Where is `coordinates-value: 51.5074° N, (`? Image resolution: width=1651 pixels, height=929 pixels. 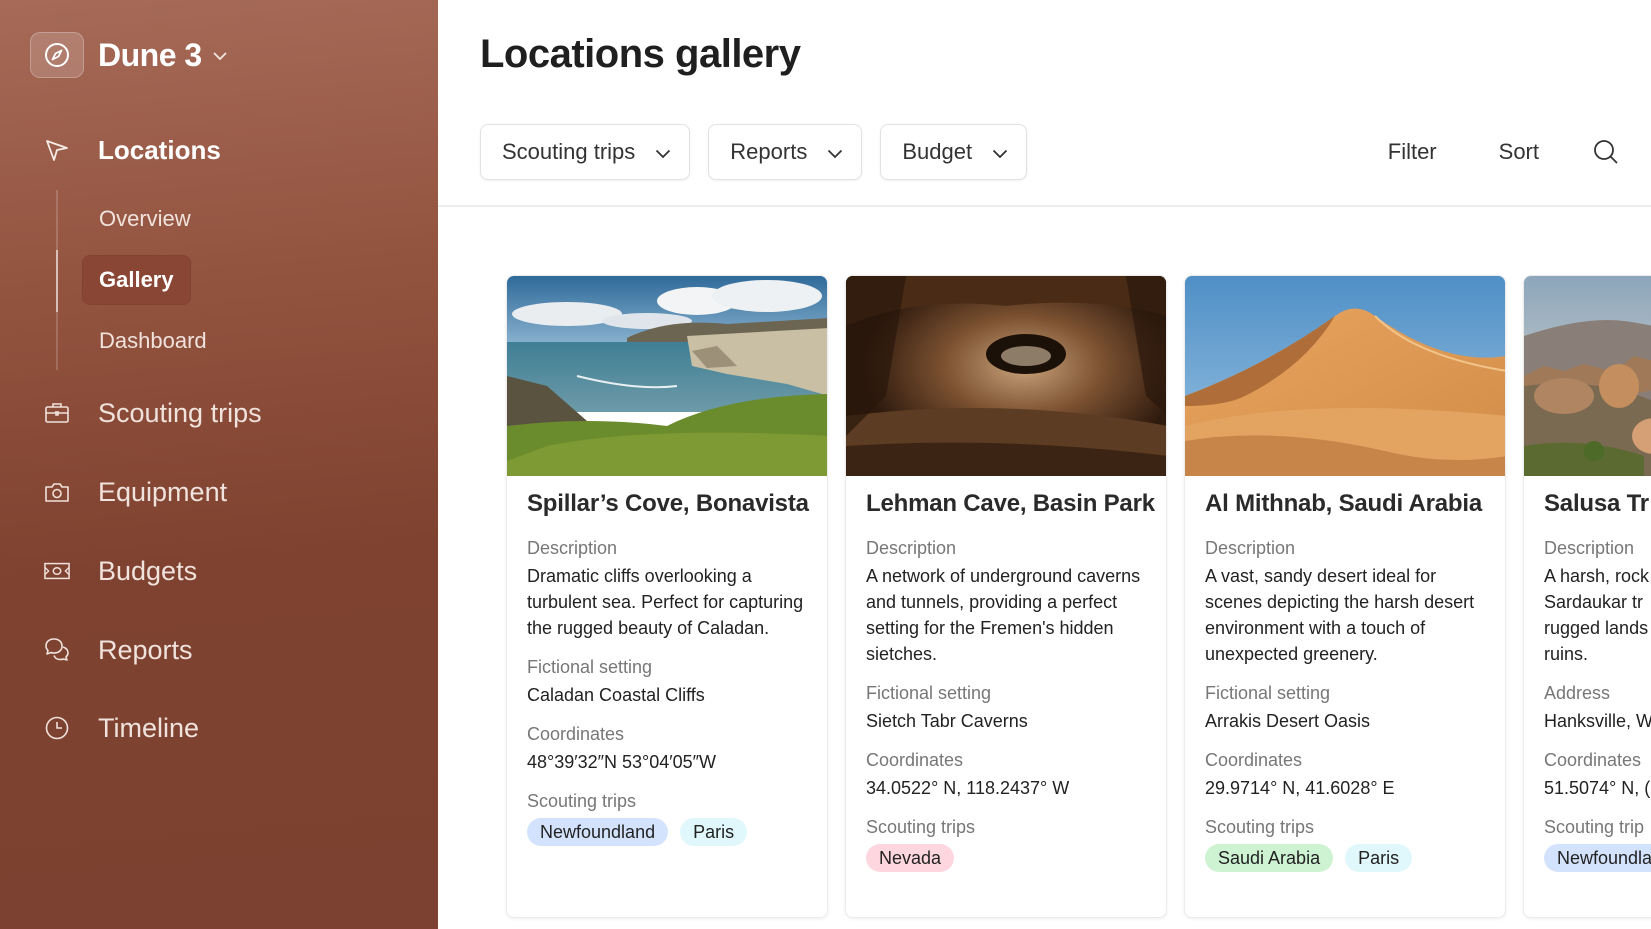
coordinates-value: 51.5074° N, ( is located at coordinates (1597, 788).